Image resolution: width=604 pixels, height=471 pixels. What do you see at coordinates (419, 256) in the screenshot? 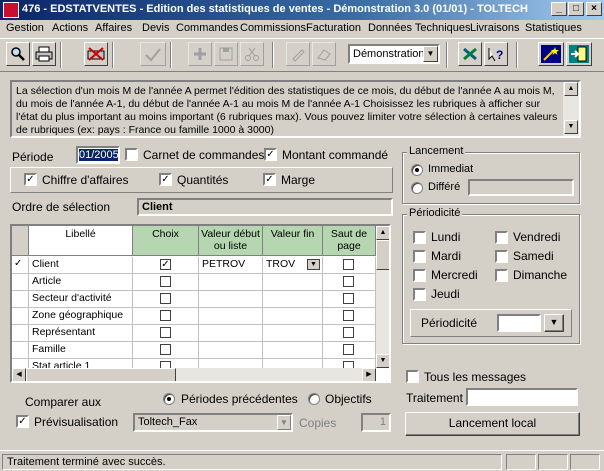
I see `mardi-checkbox` at bounding box center [419, 256].